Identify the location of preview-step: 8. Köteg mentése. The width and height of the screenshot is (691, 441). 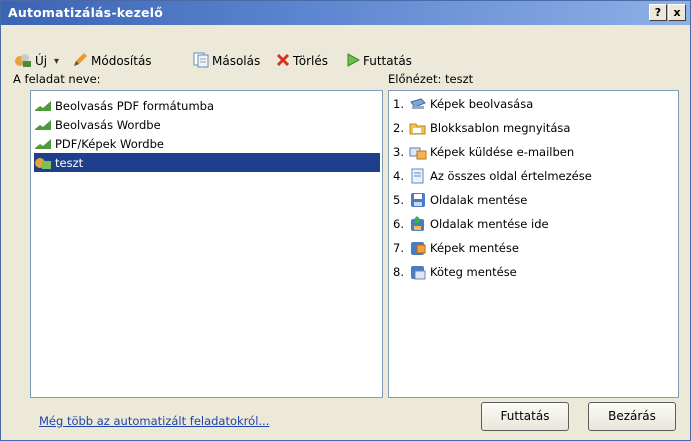
(455, 272).